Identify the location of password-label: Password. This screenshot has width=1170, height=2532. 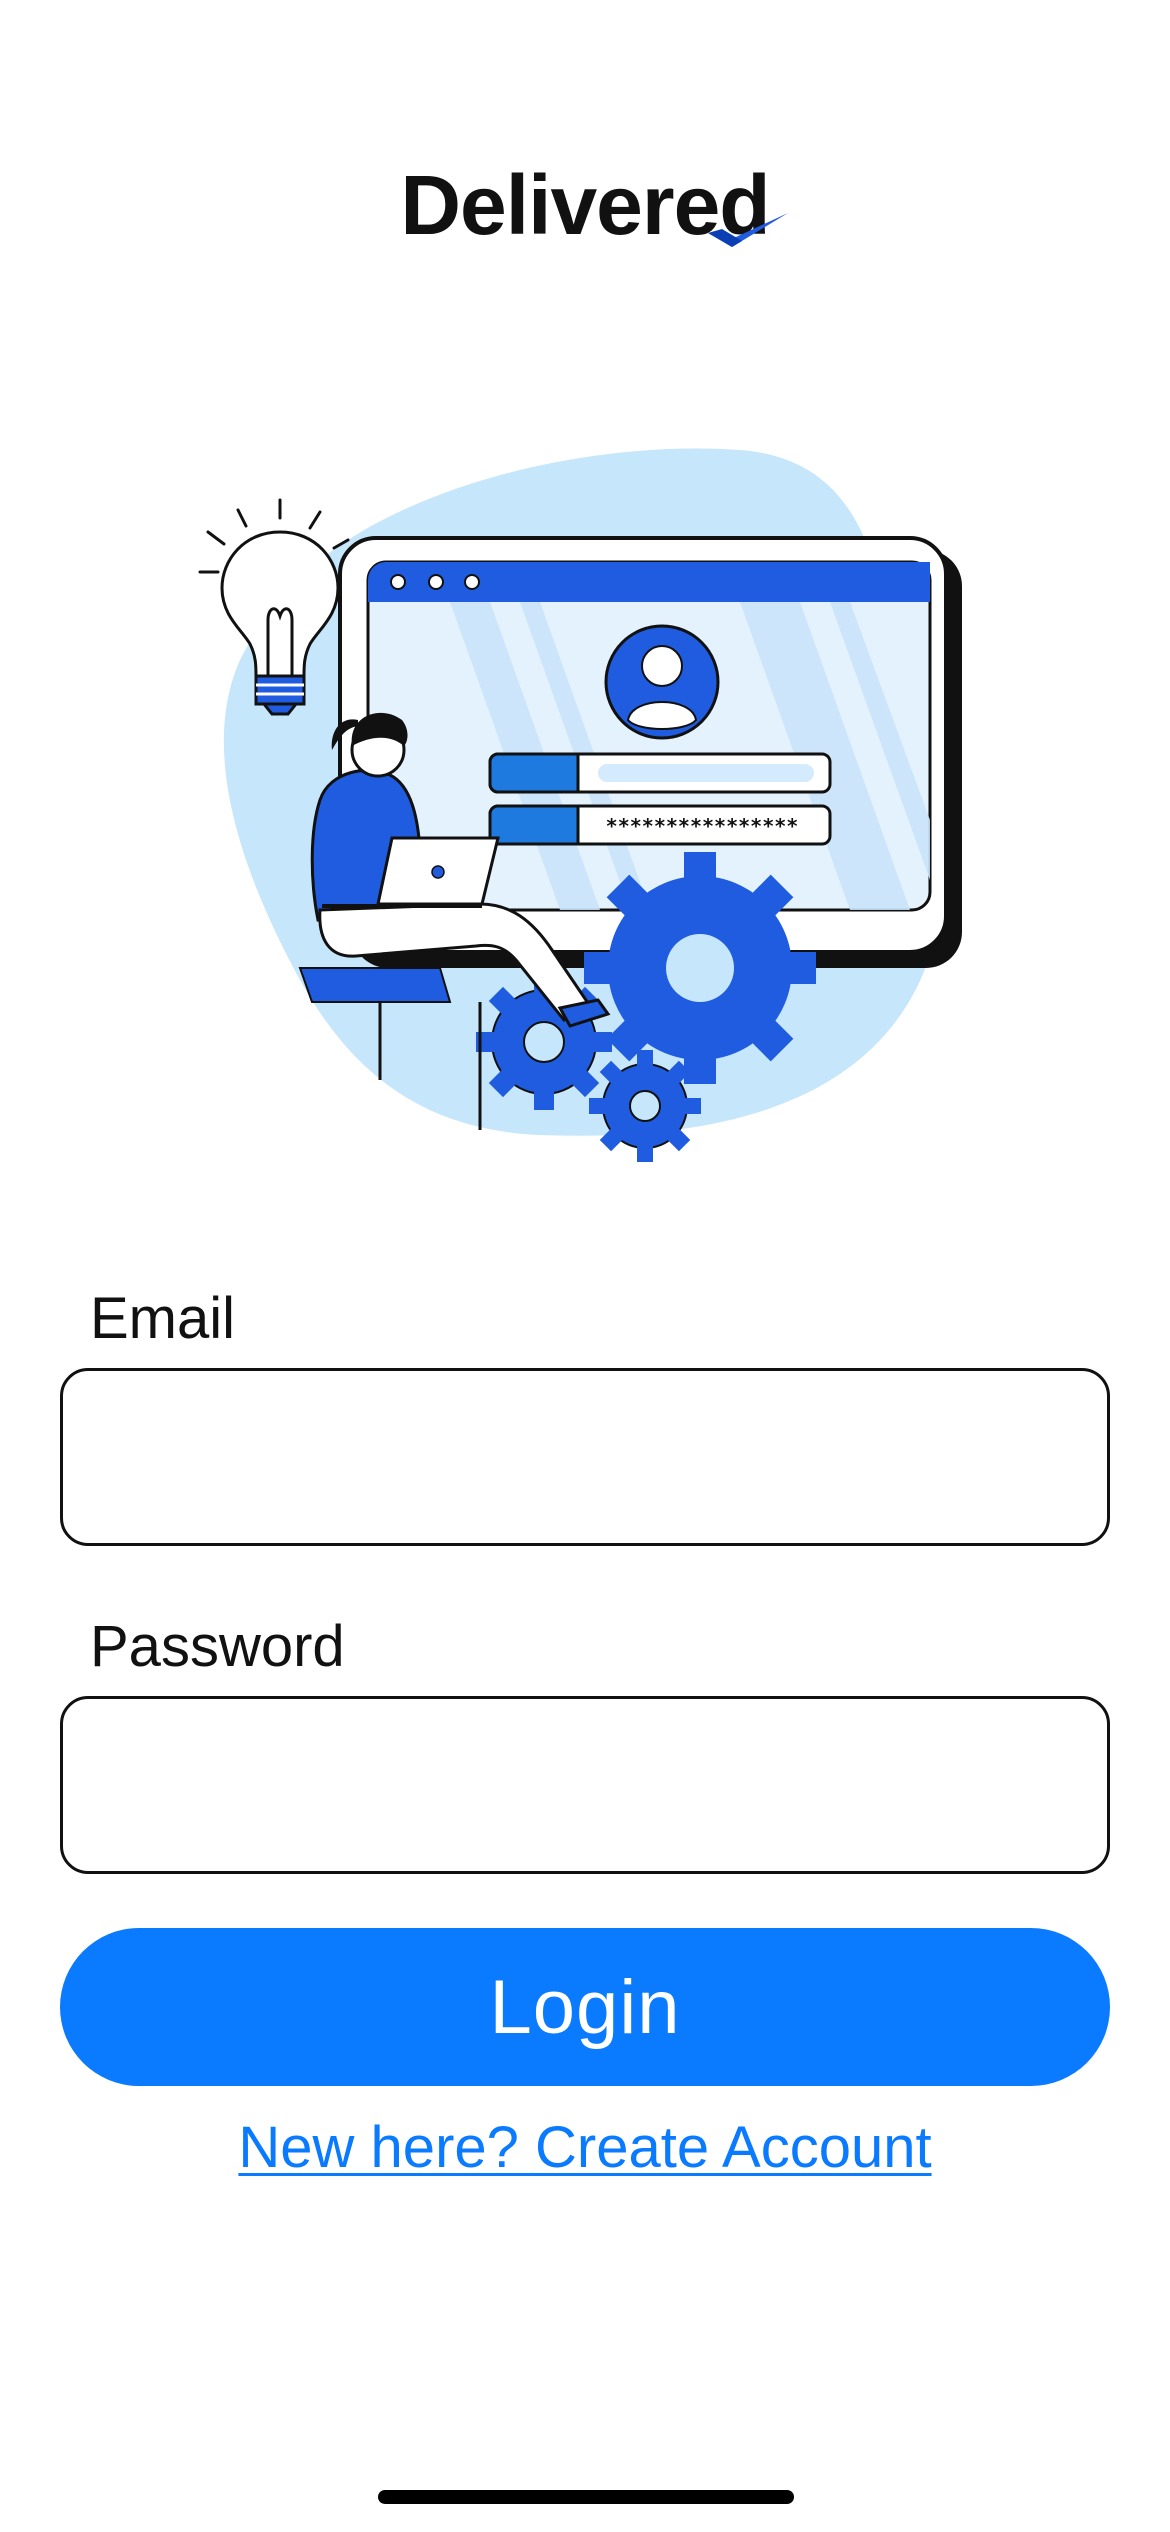
(217, 1646).